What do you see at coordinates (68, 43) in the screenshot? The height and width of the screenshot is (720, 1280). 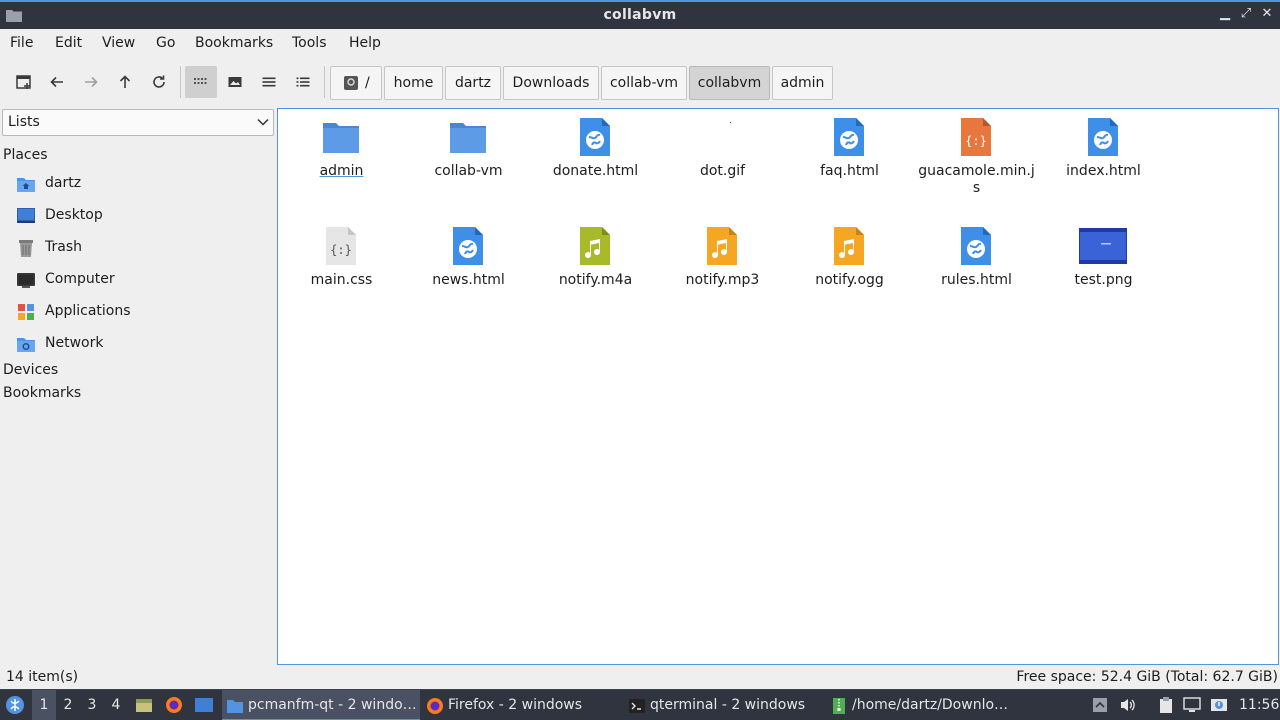 I see `menu-edit: Edit` at bounding box center [68, 43].